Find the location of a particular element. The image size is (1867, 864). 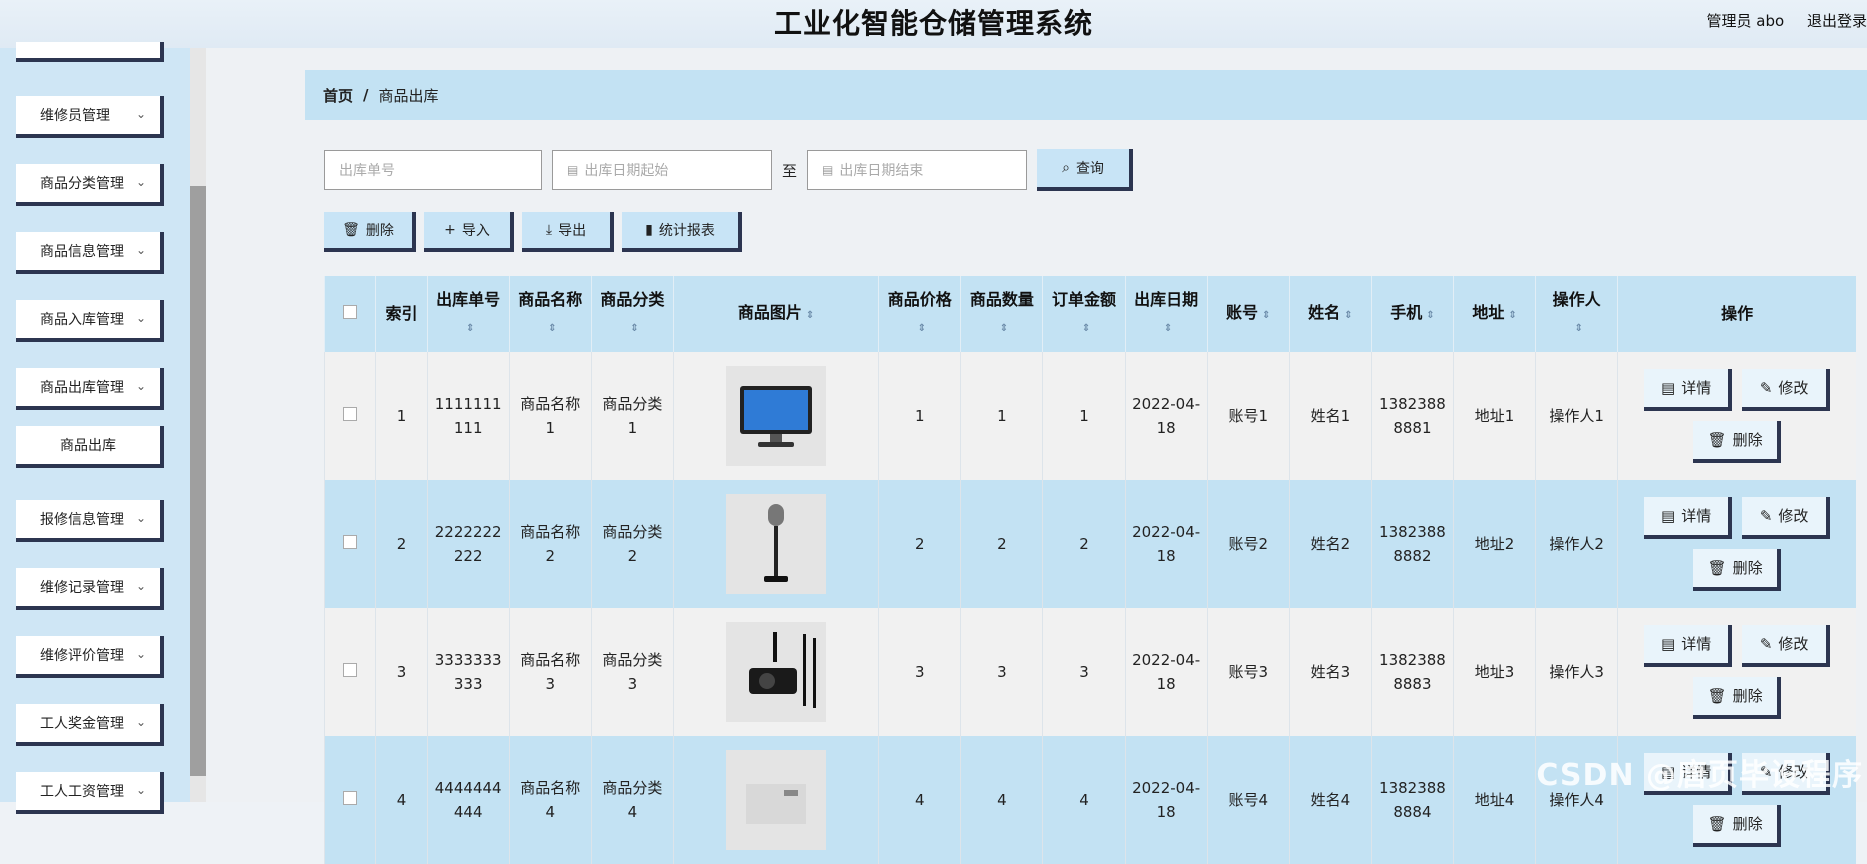

header-phone: 手机 ⇕ is located at coordinates (1412, 314).